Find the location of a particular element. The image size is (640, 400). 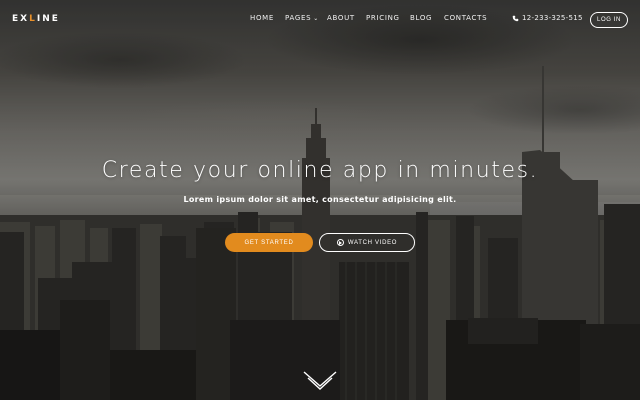

phone-contact: 12-233-325-515 is located at coordinates (547, 18).